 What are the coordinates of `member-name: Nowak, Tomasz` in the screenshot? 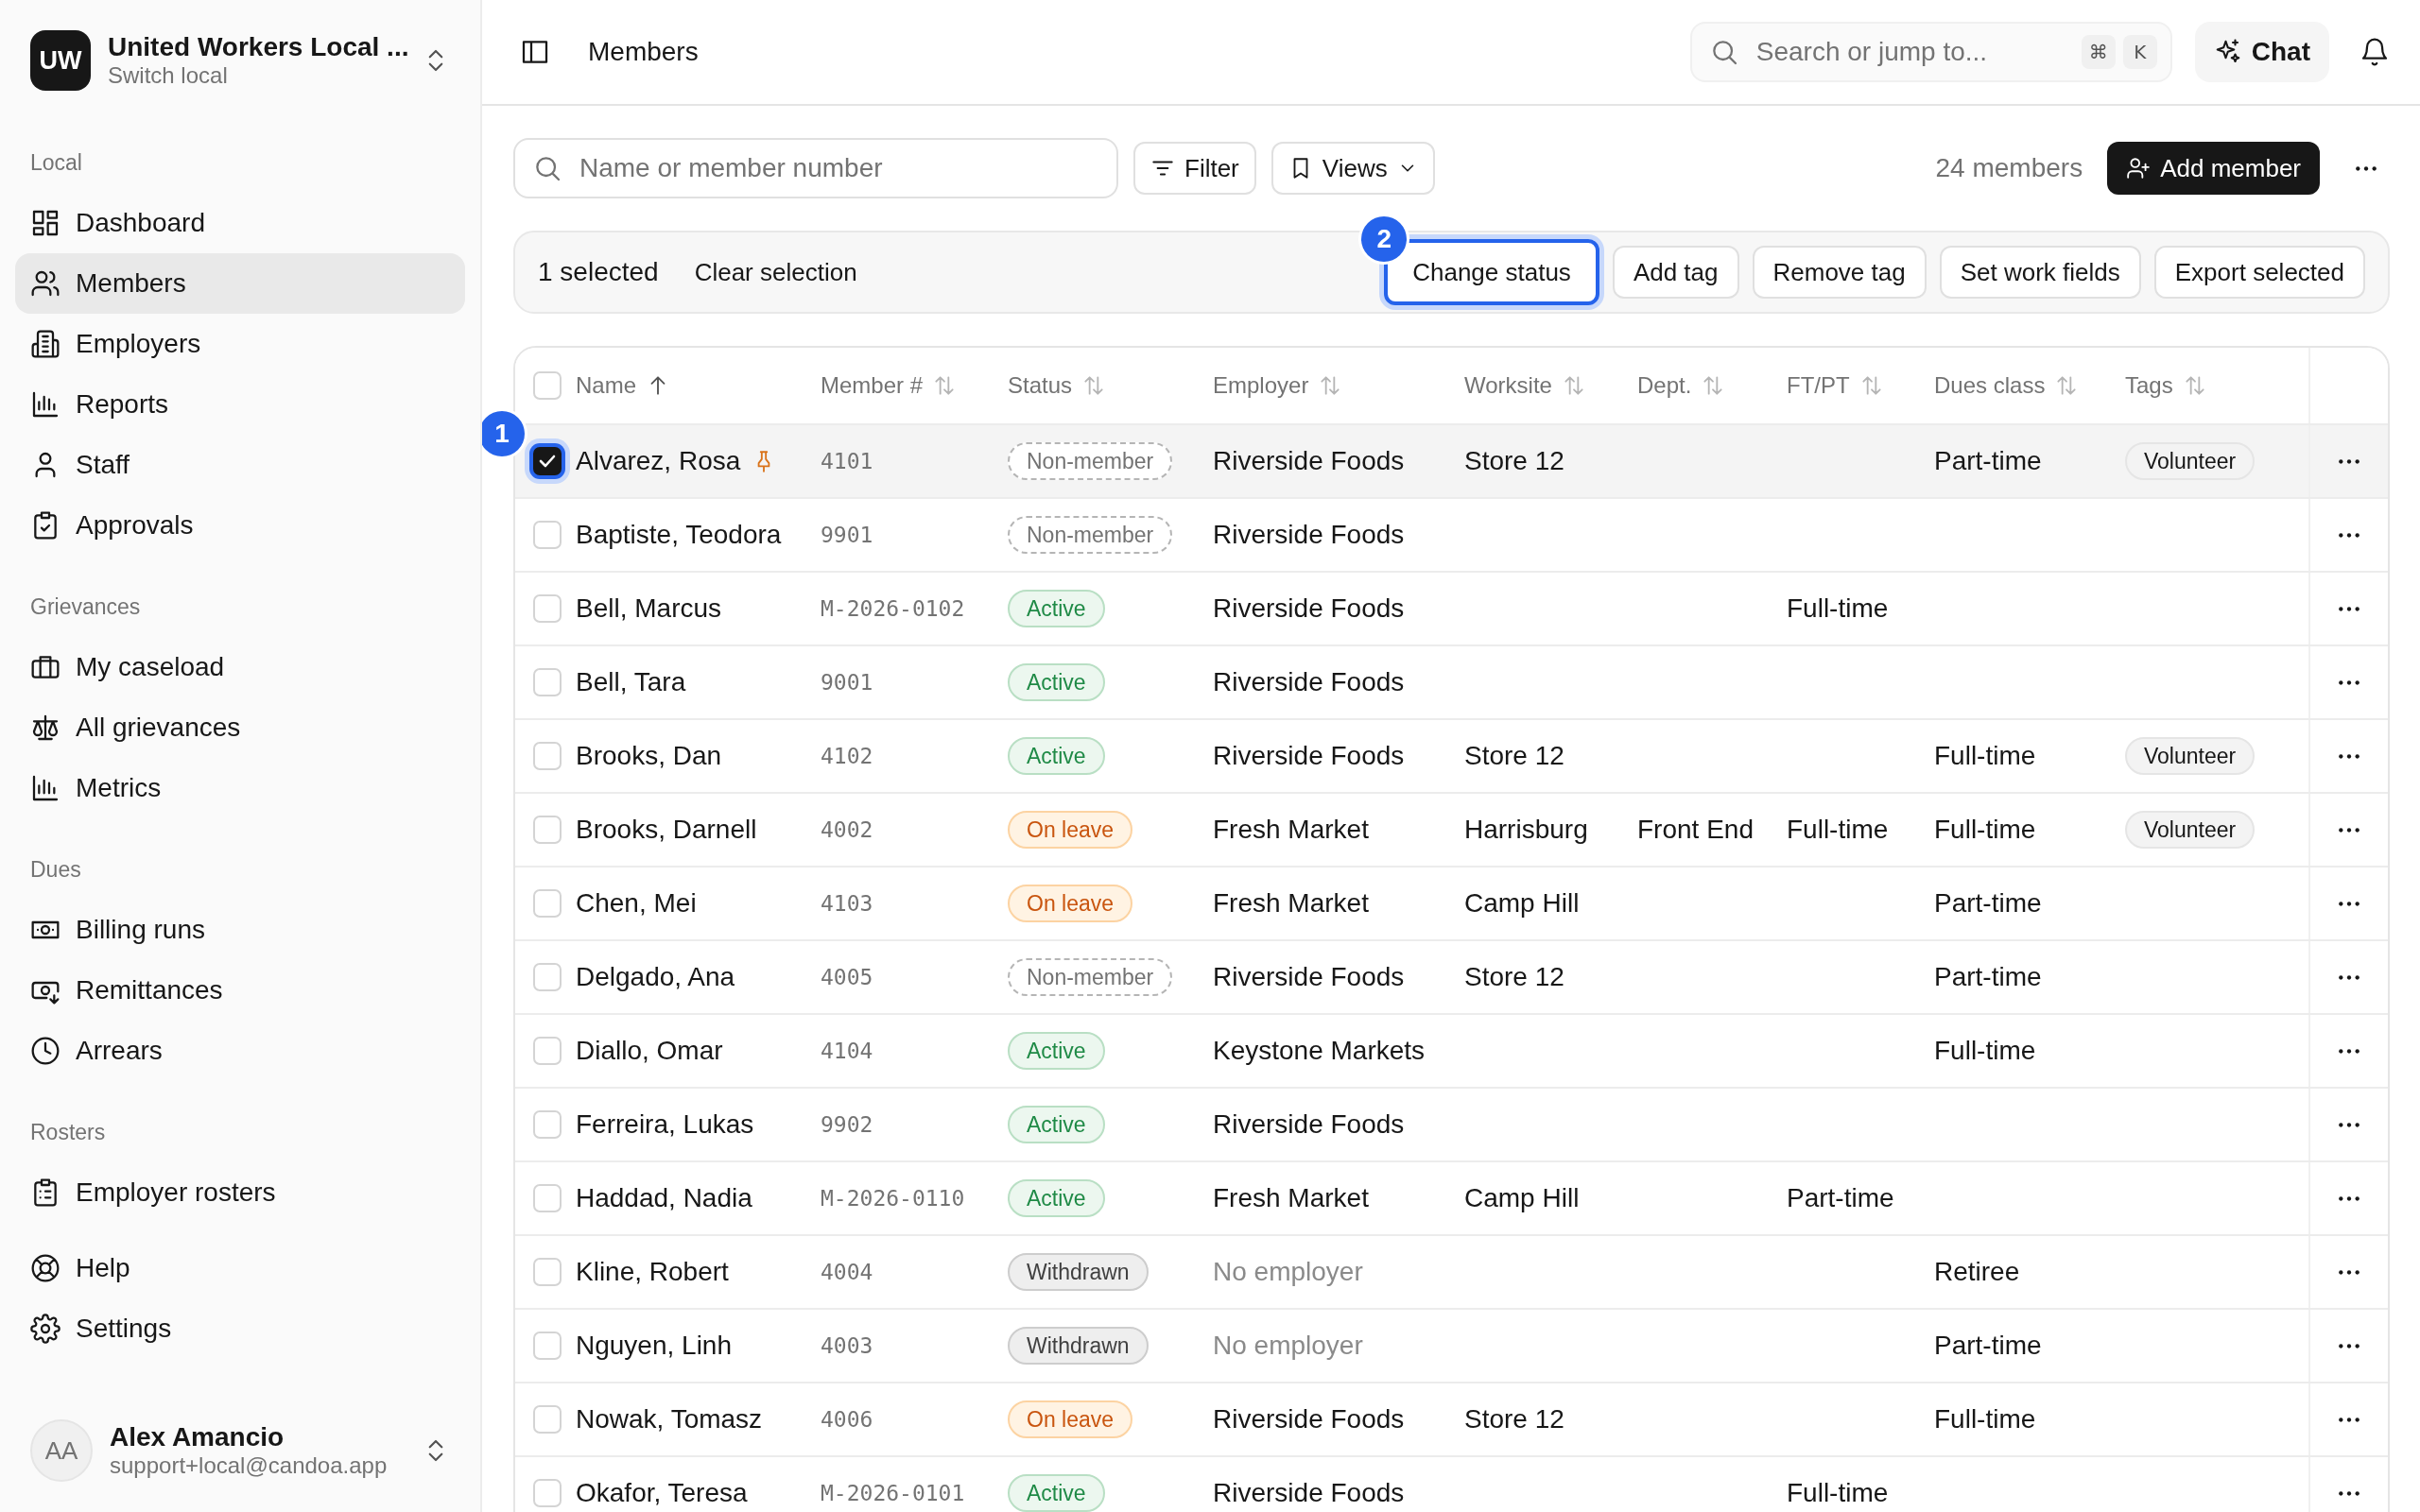 It's located at (669, 1419).